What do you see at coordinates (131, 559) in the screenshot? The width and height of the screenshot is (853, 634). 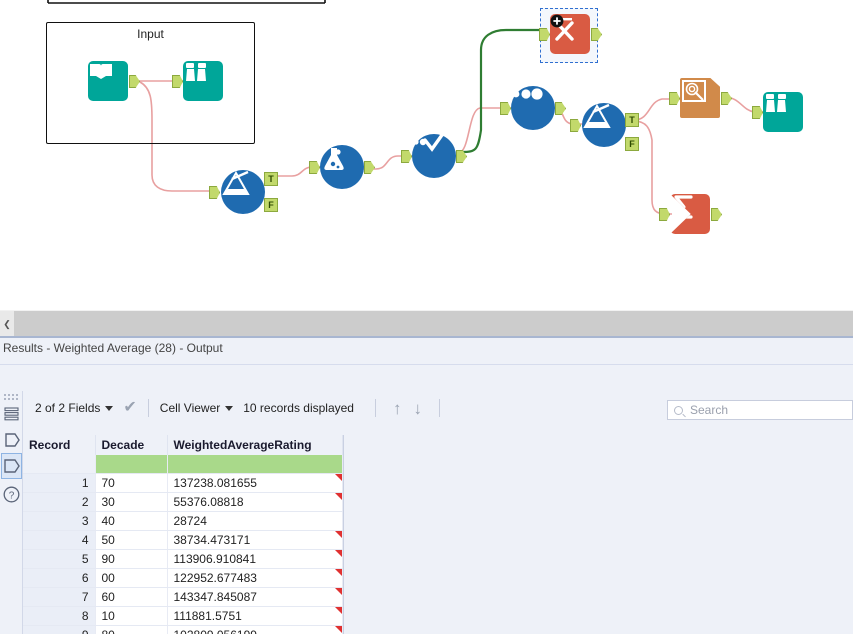 I see `cell-decade: 90` at bounding box center [131, 559].